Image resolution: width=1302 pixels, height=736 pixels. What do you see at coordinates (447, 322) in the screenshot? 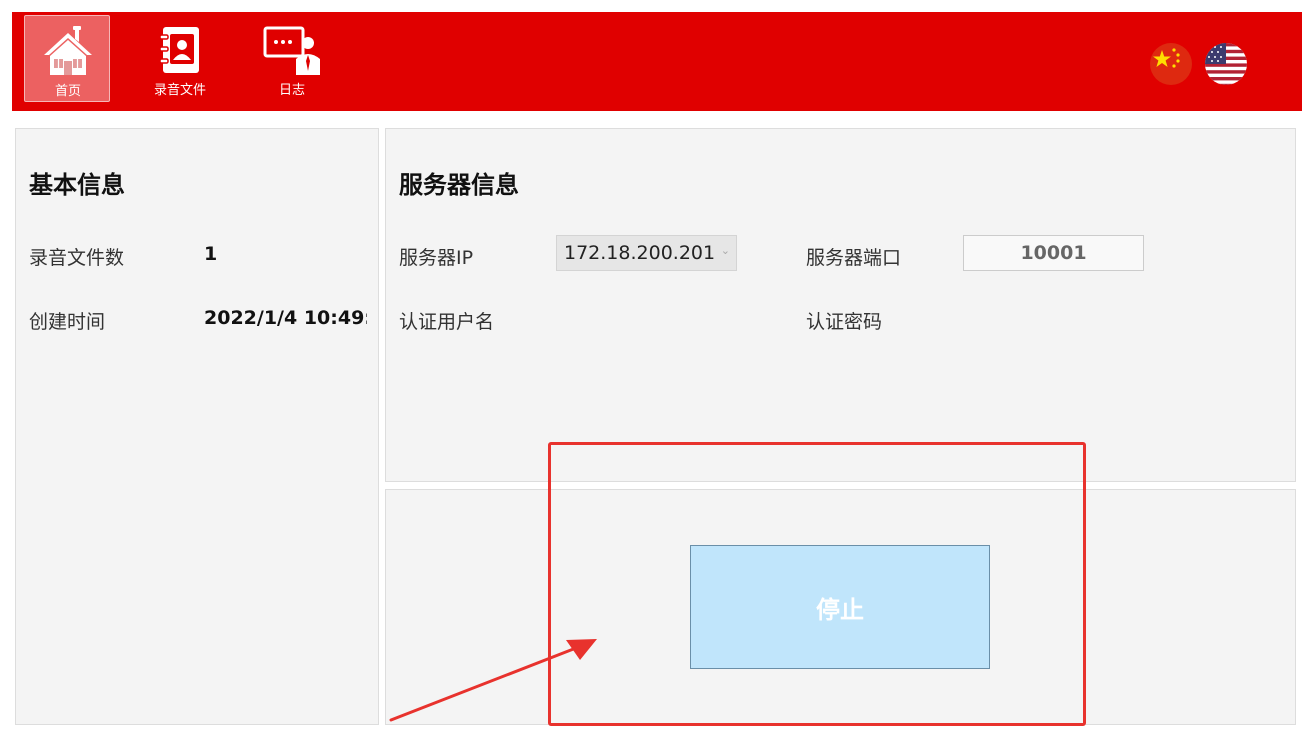
I see `auth-username-label: 认证用户名` at bounding box center [447, 322].